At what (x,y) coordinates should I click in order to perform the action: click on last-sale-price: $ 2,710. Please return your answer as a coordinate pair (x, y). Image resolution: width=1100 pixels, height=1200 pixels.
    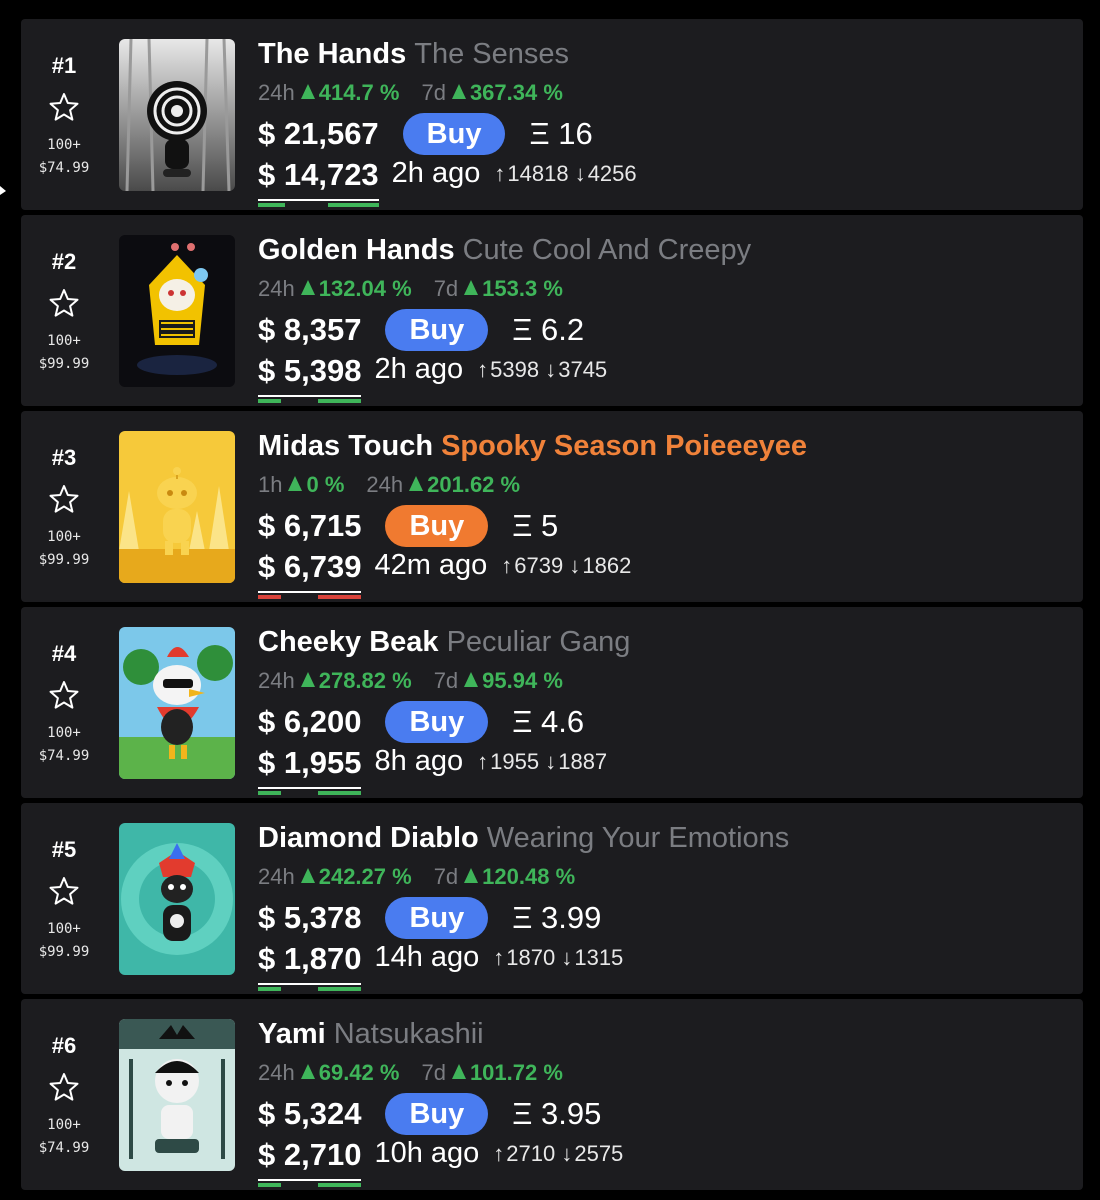
    Looking at the image, I should click on (310, 1162).